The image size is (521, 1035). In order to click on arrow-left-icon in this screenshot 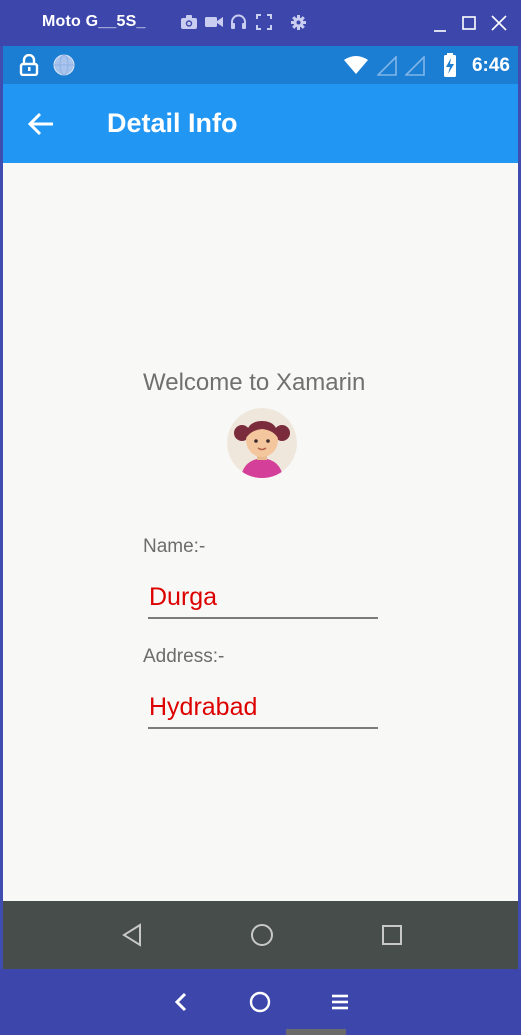, I will do `click(41, 124)`.